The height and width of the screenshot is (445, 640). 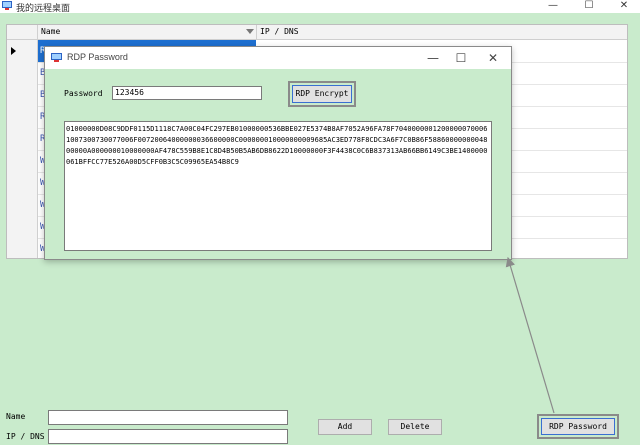 What do you see at coordinates (25, 436) in the screenshot?
I see `ip-dns-label: IP / DNS` at bounding box center [25, 436].